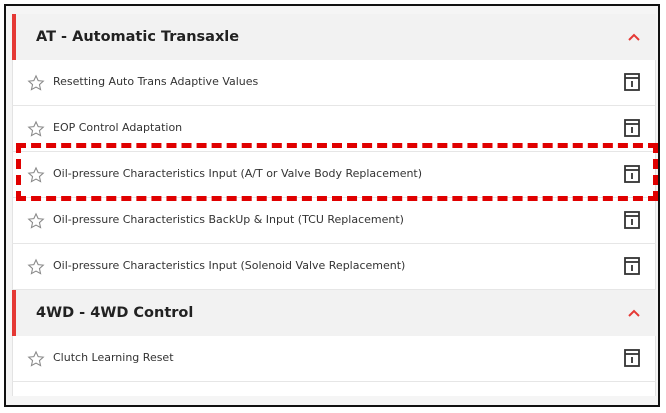  I want to click on list-item: Clutch Learning Reset, so click(334, 359).